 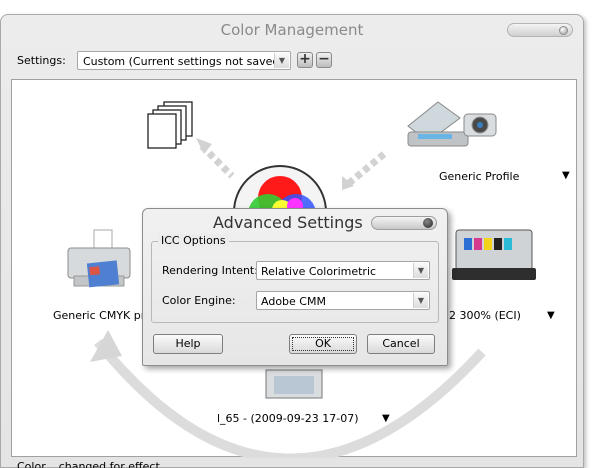 What do you see at coordinates (188, 344) in the screenshot?
I see `help-button: Help` at bounding box center [188, 344].